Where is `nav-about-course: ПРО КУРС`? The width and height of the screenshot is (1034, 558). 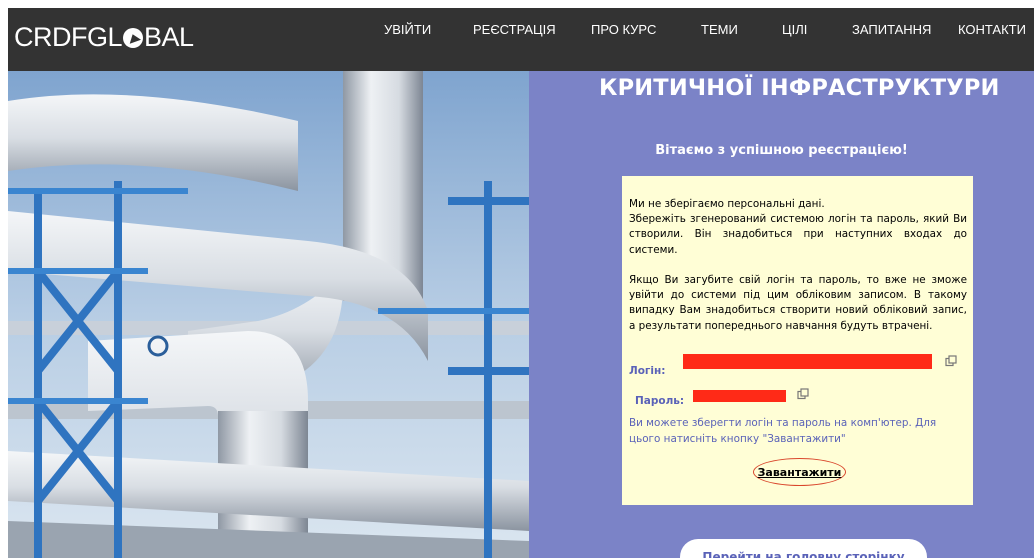 nav-about-course: ПРО КУРС is located at coordinates (623, 29).